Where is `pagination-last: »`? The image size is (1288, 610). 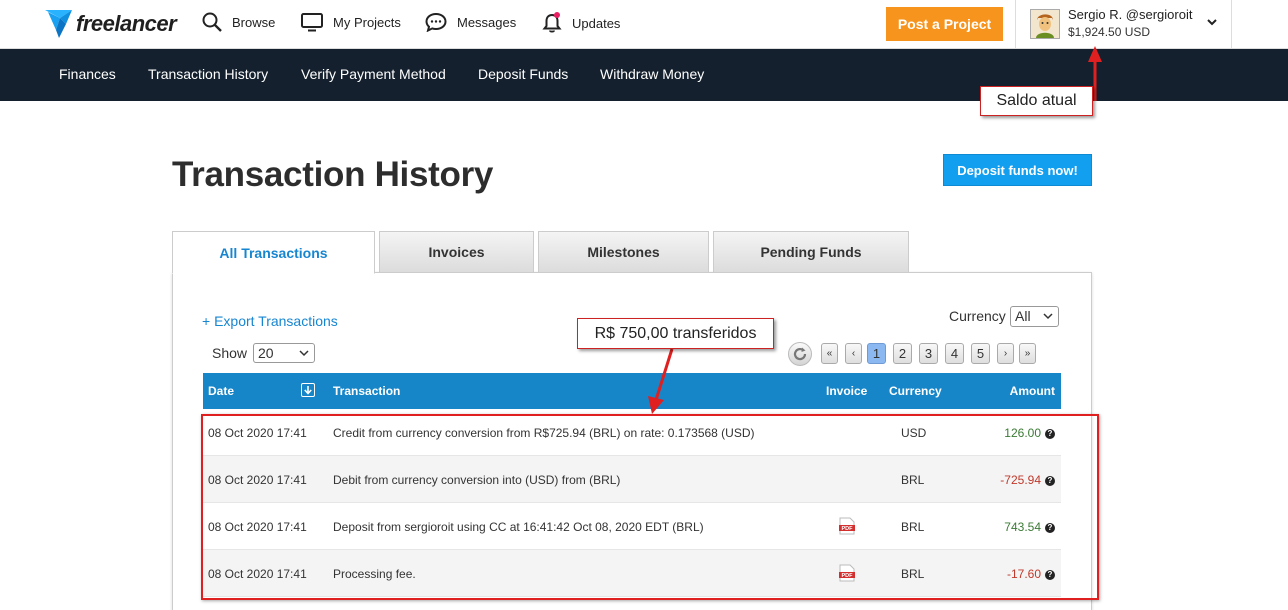 pagination-last: » is located at coordinates (1027, 353).